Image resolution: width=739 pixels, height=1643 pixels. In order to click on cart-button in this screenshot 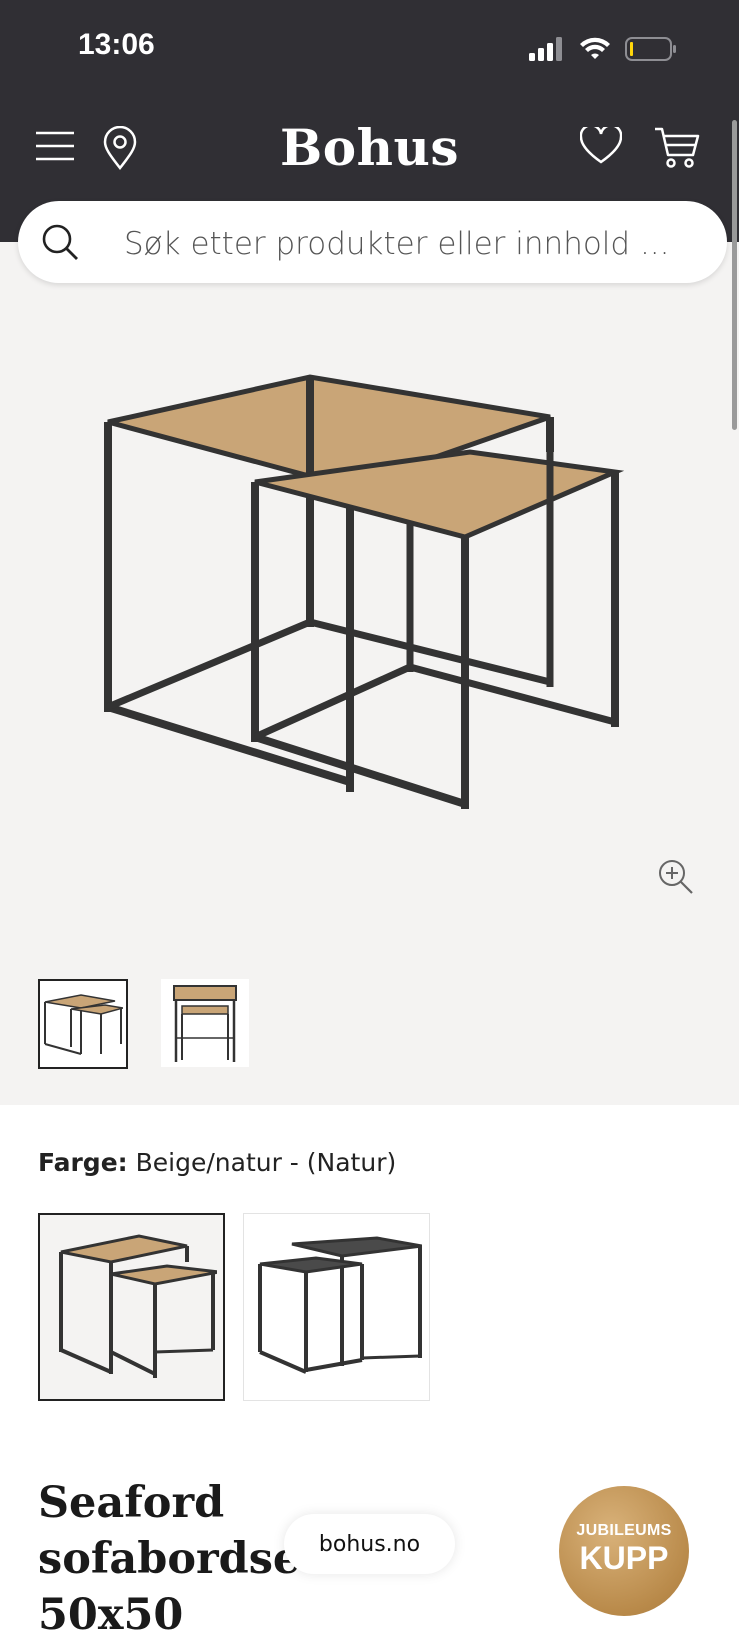, I will do `click(677, 147)`.